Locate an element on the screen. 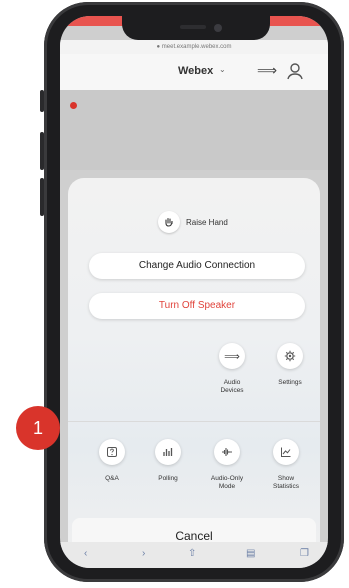 This screenshot has width=349, height=588. show-statistics-label: Show Statistics is located at coordinates (286, 483).